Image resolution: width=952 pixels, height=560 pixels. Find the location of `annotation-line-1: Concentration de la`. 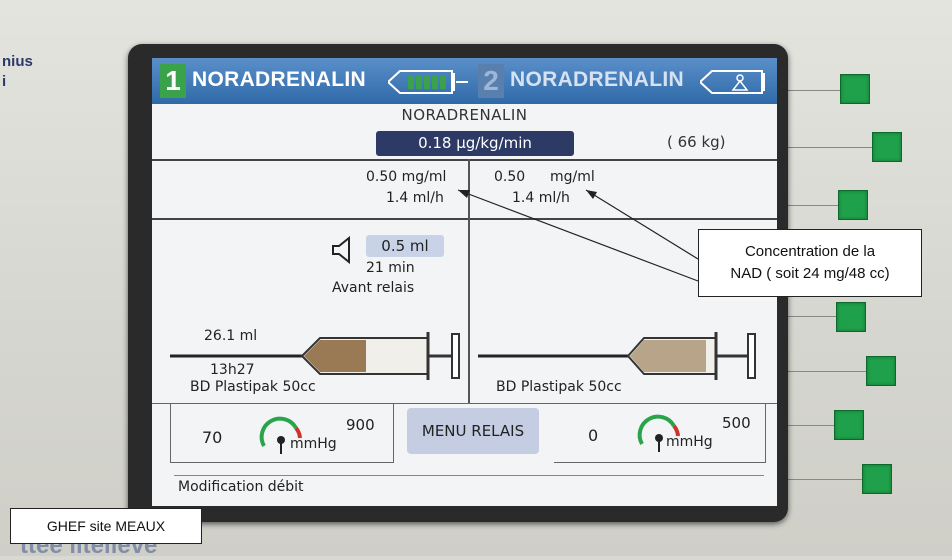

annotation-line-1: Concentration de la is located at coordinates (810, 251).